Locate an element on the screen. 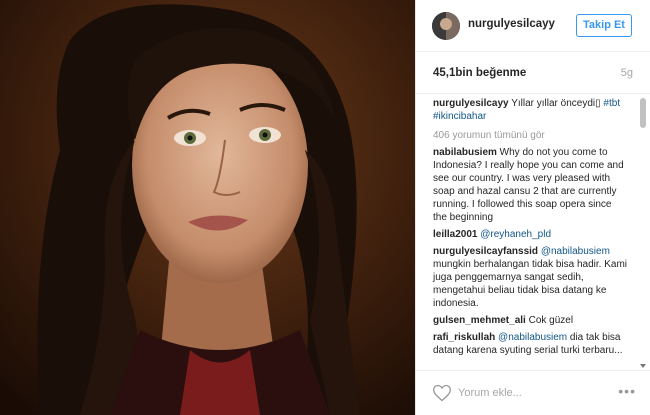  post-header: nurgulyesilcayy Takip Et is located at coordinates (533, 26).